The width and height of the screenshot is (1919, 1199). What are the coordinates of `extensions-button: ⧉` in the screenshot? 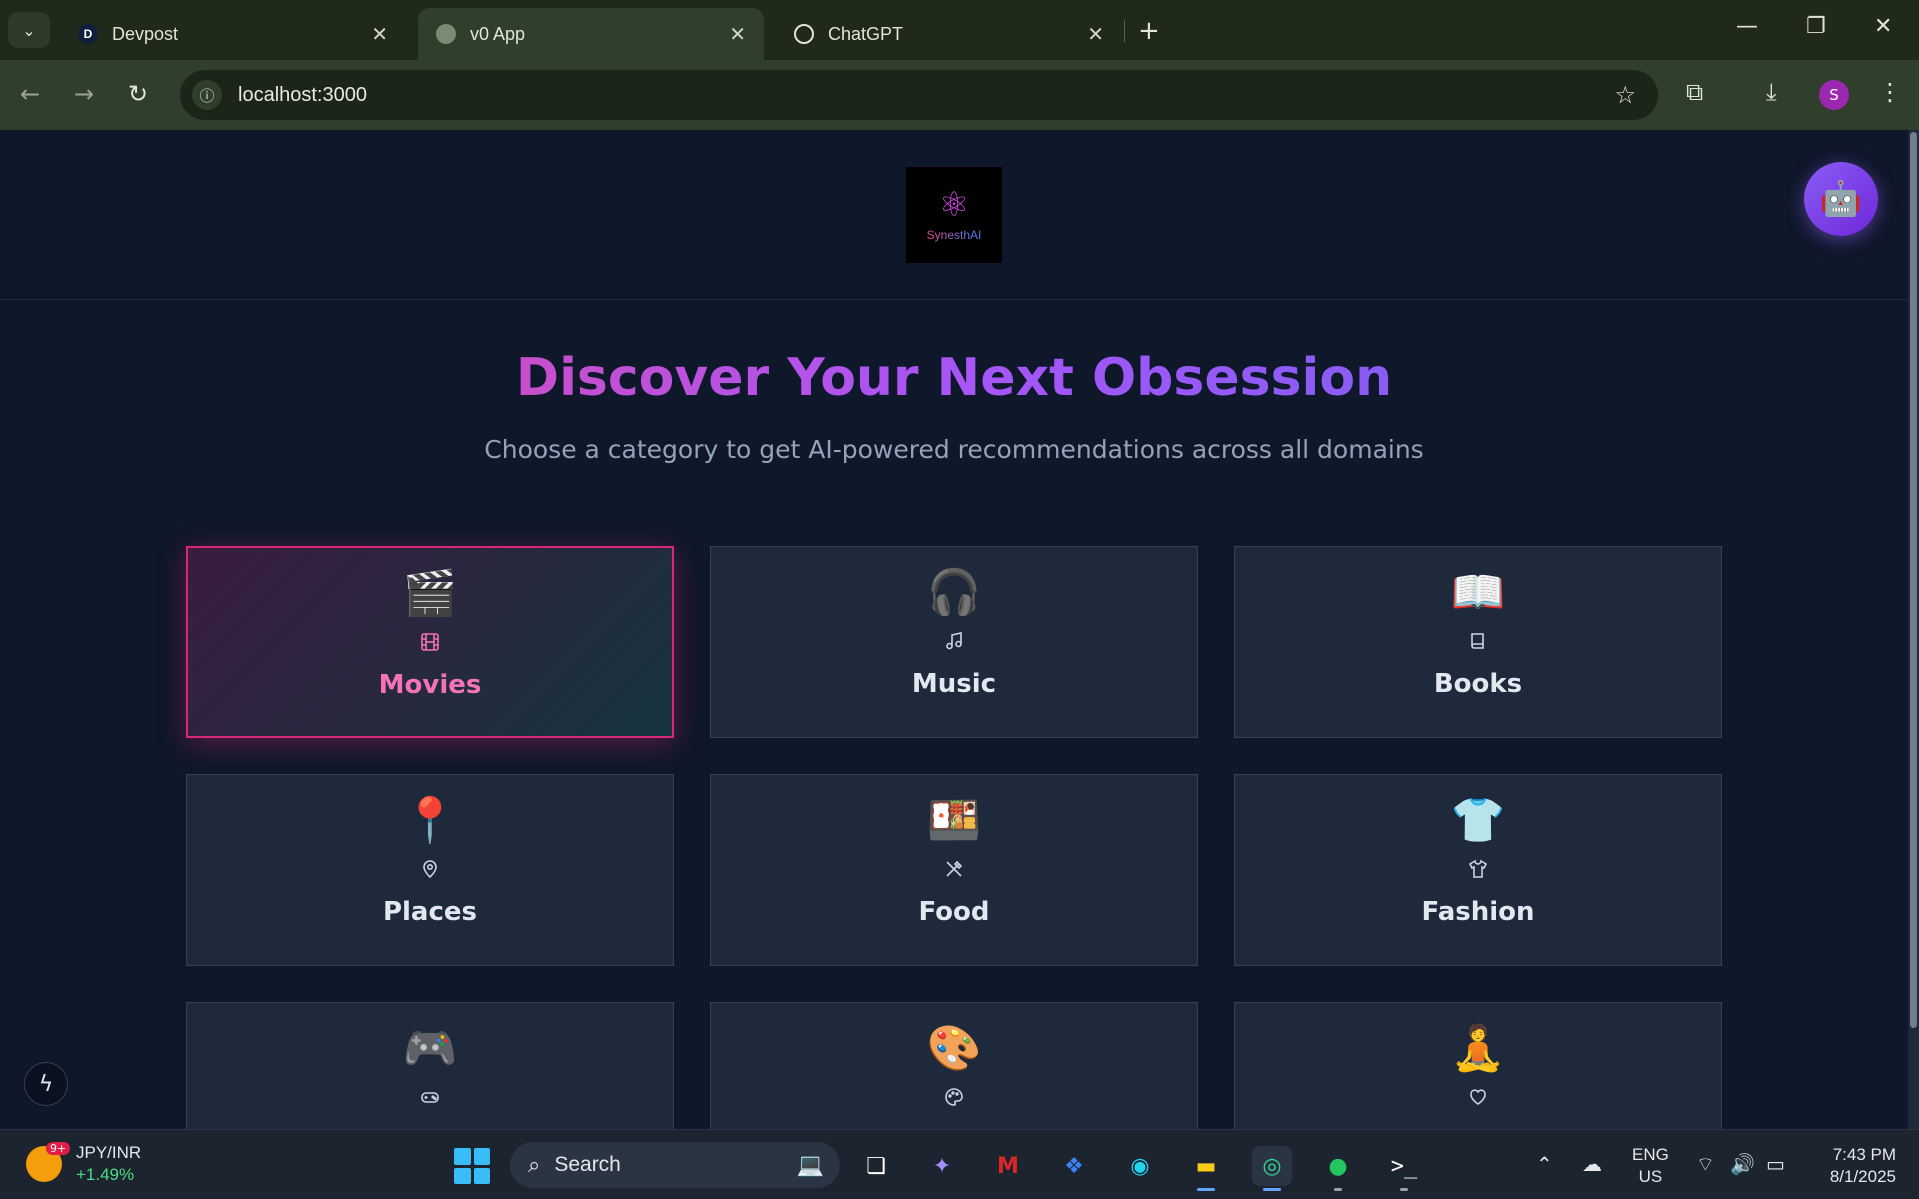 It's located at (1694, 92).